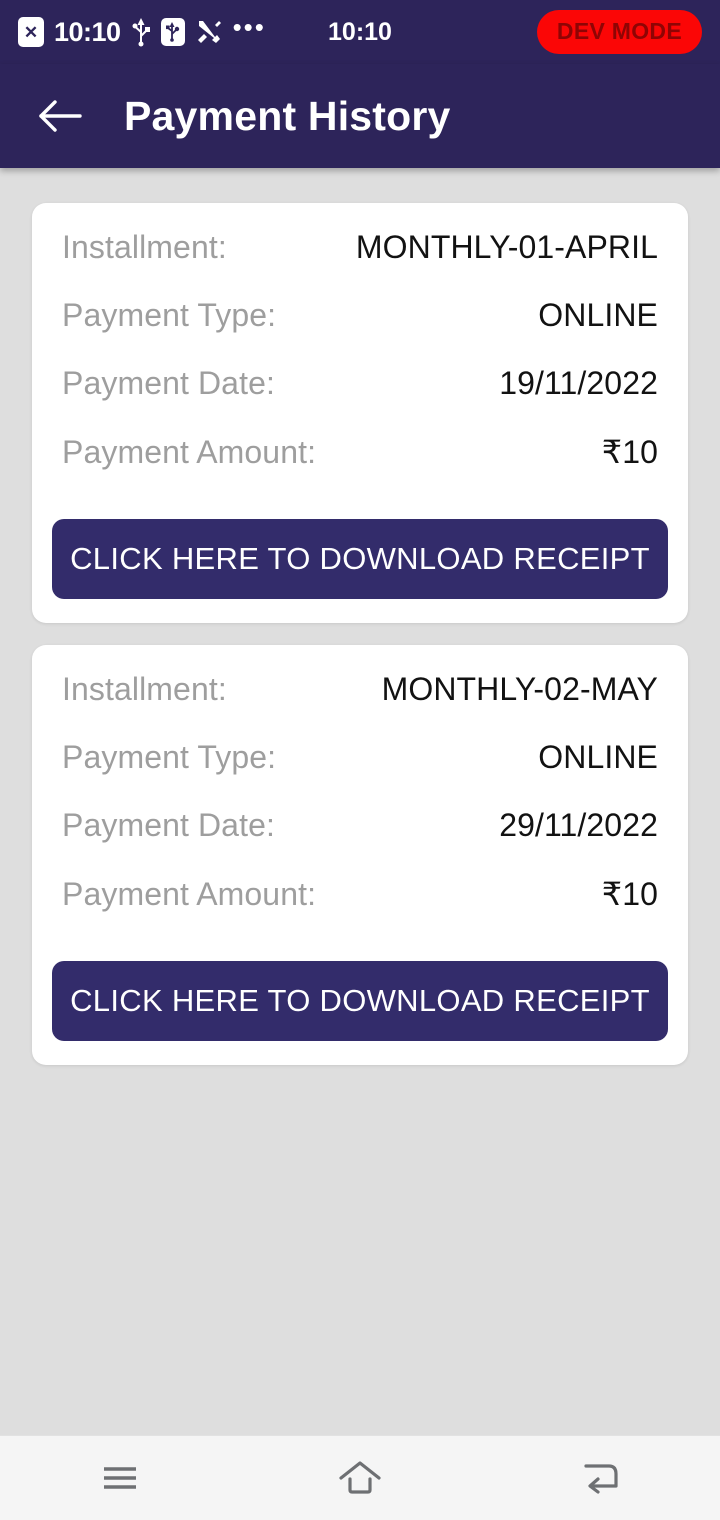 The height and width of the screenshot is (1520, 720). Describe the element at coordinates (506, 247) in the screenshot. I see `installment-value: MONTHLY-01-APRIL` at that location.